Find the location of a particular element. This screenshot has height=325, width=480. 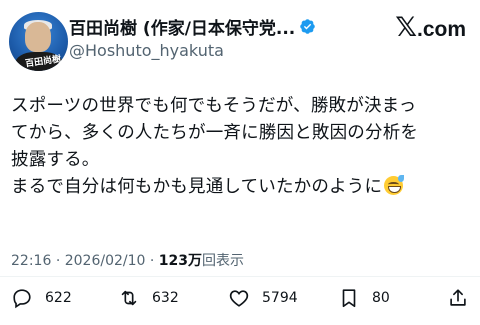

action-bar: 622 632 5794 80 is located at coordinates (240, 301).